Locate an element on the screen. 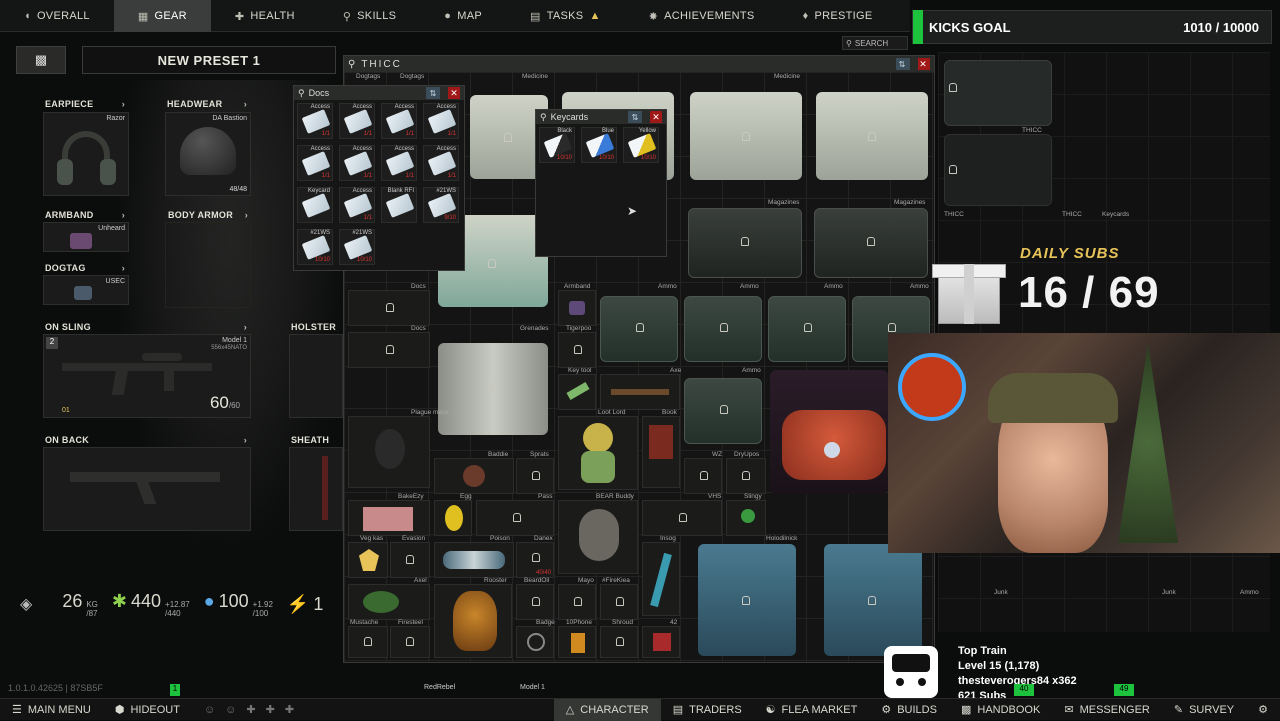  book-item is located at coordinates (661, 452).